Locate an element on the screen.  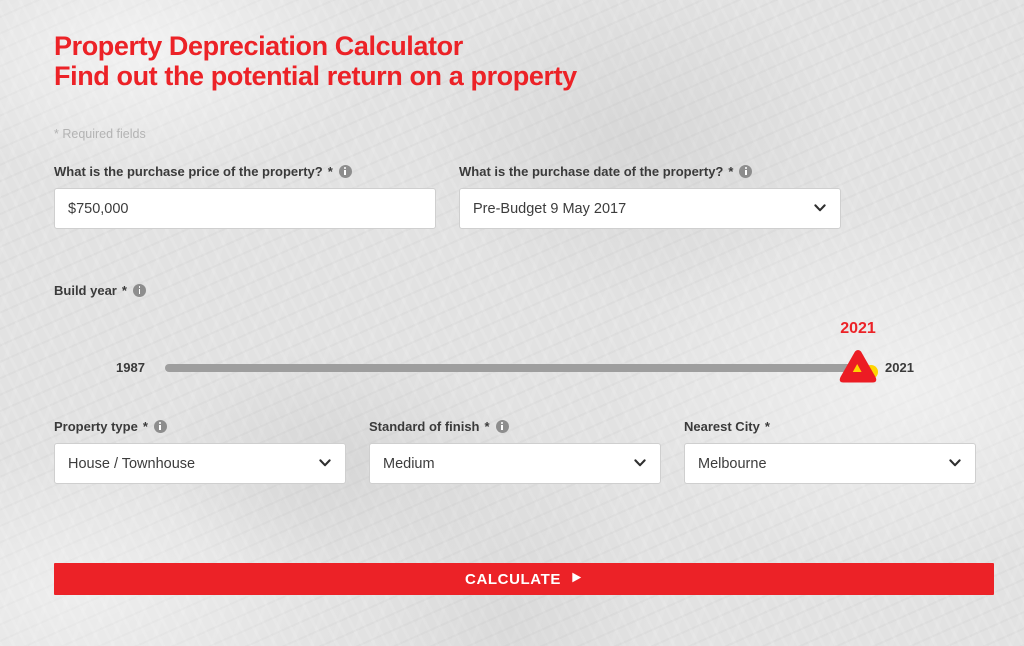
calculate-button: CALCULATE is located at coordinates (524, 579).